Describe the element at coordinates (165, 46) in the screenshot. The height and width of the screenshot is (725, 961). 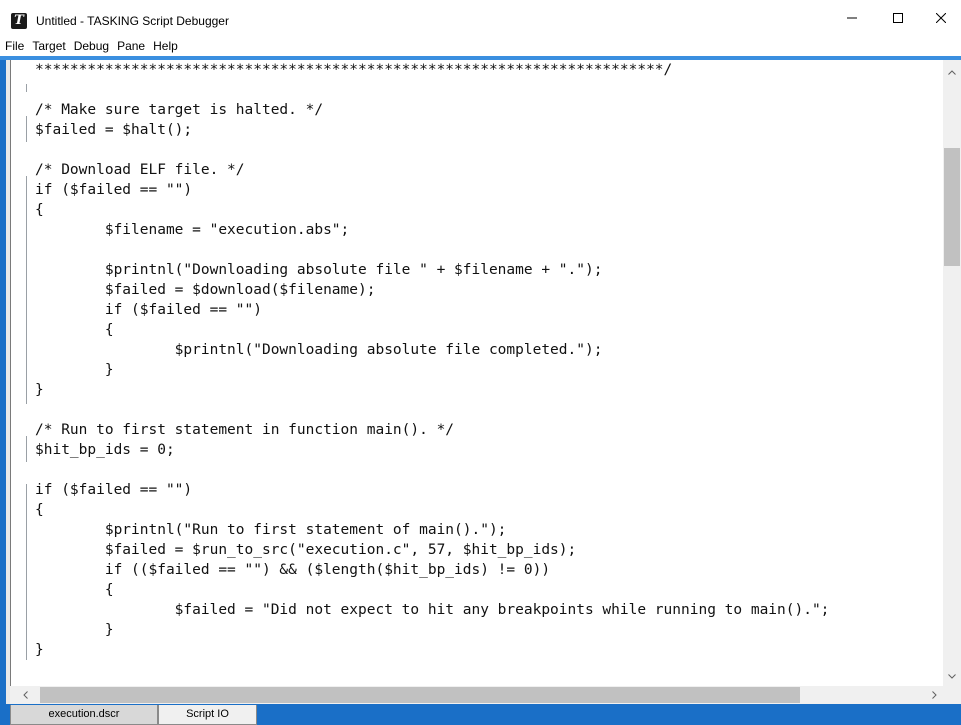
I see `menu-help: Help` at that location.